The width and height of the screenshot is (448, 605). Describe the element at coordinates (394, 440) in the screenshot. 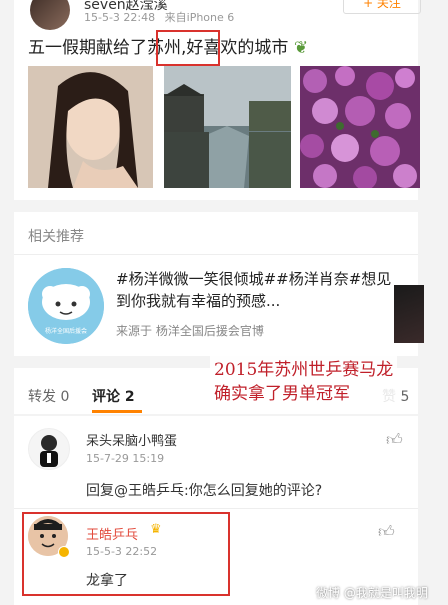

I see `comment-like-icon: 👍︎` at that location.